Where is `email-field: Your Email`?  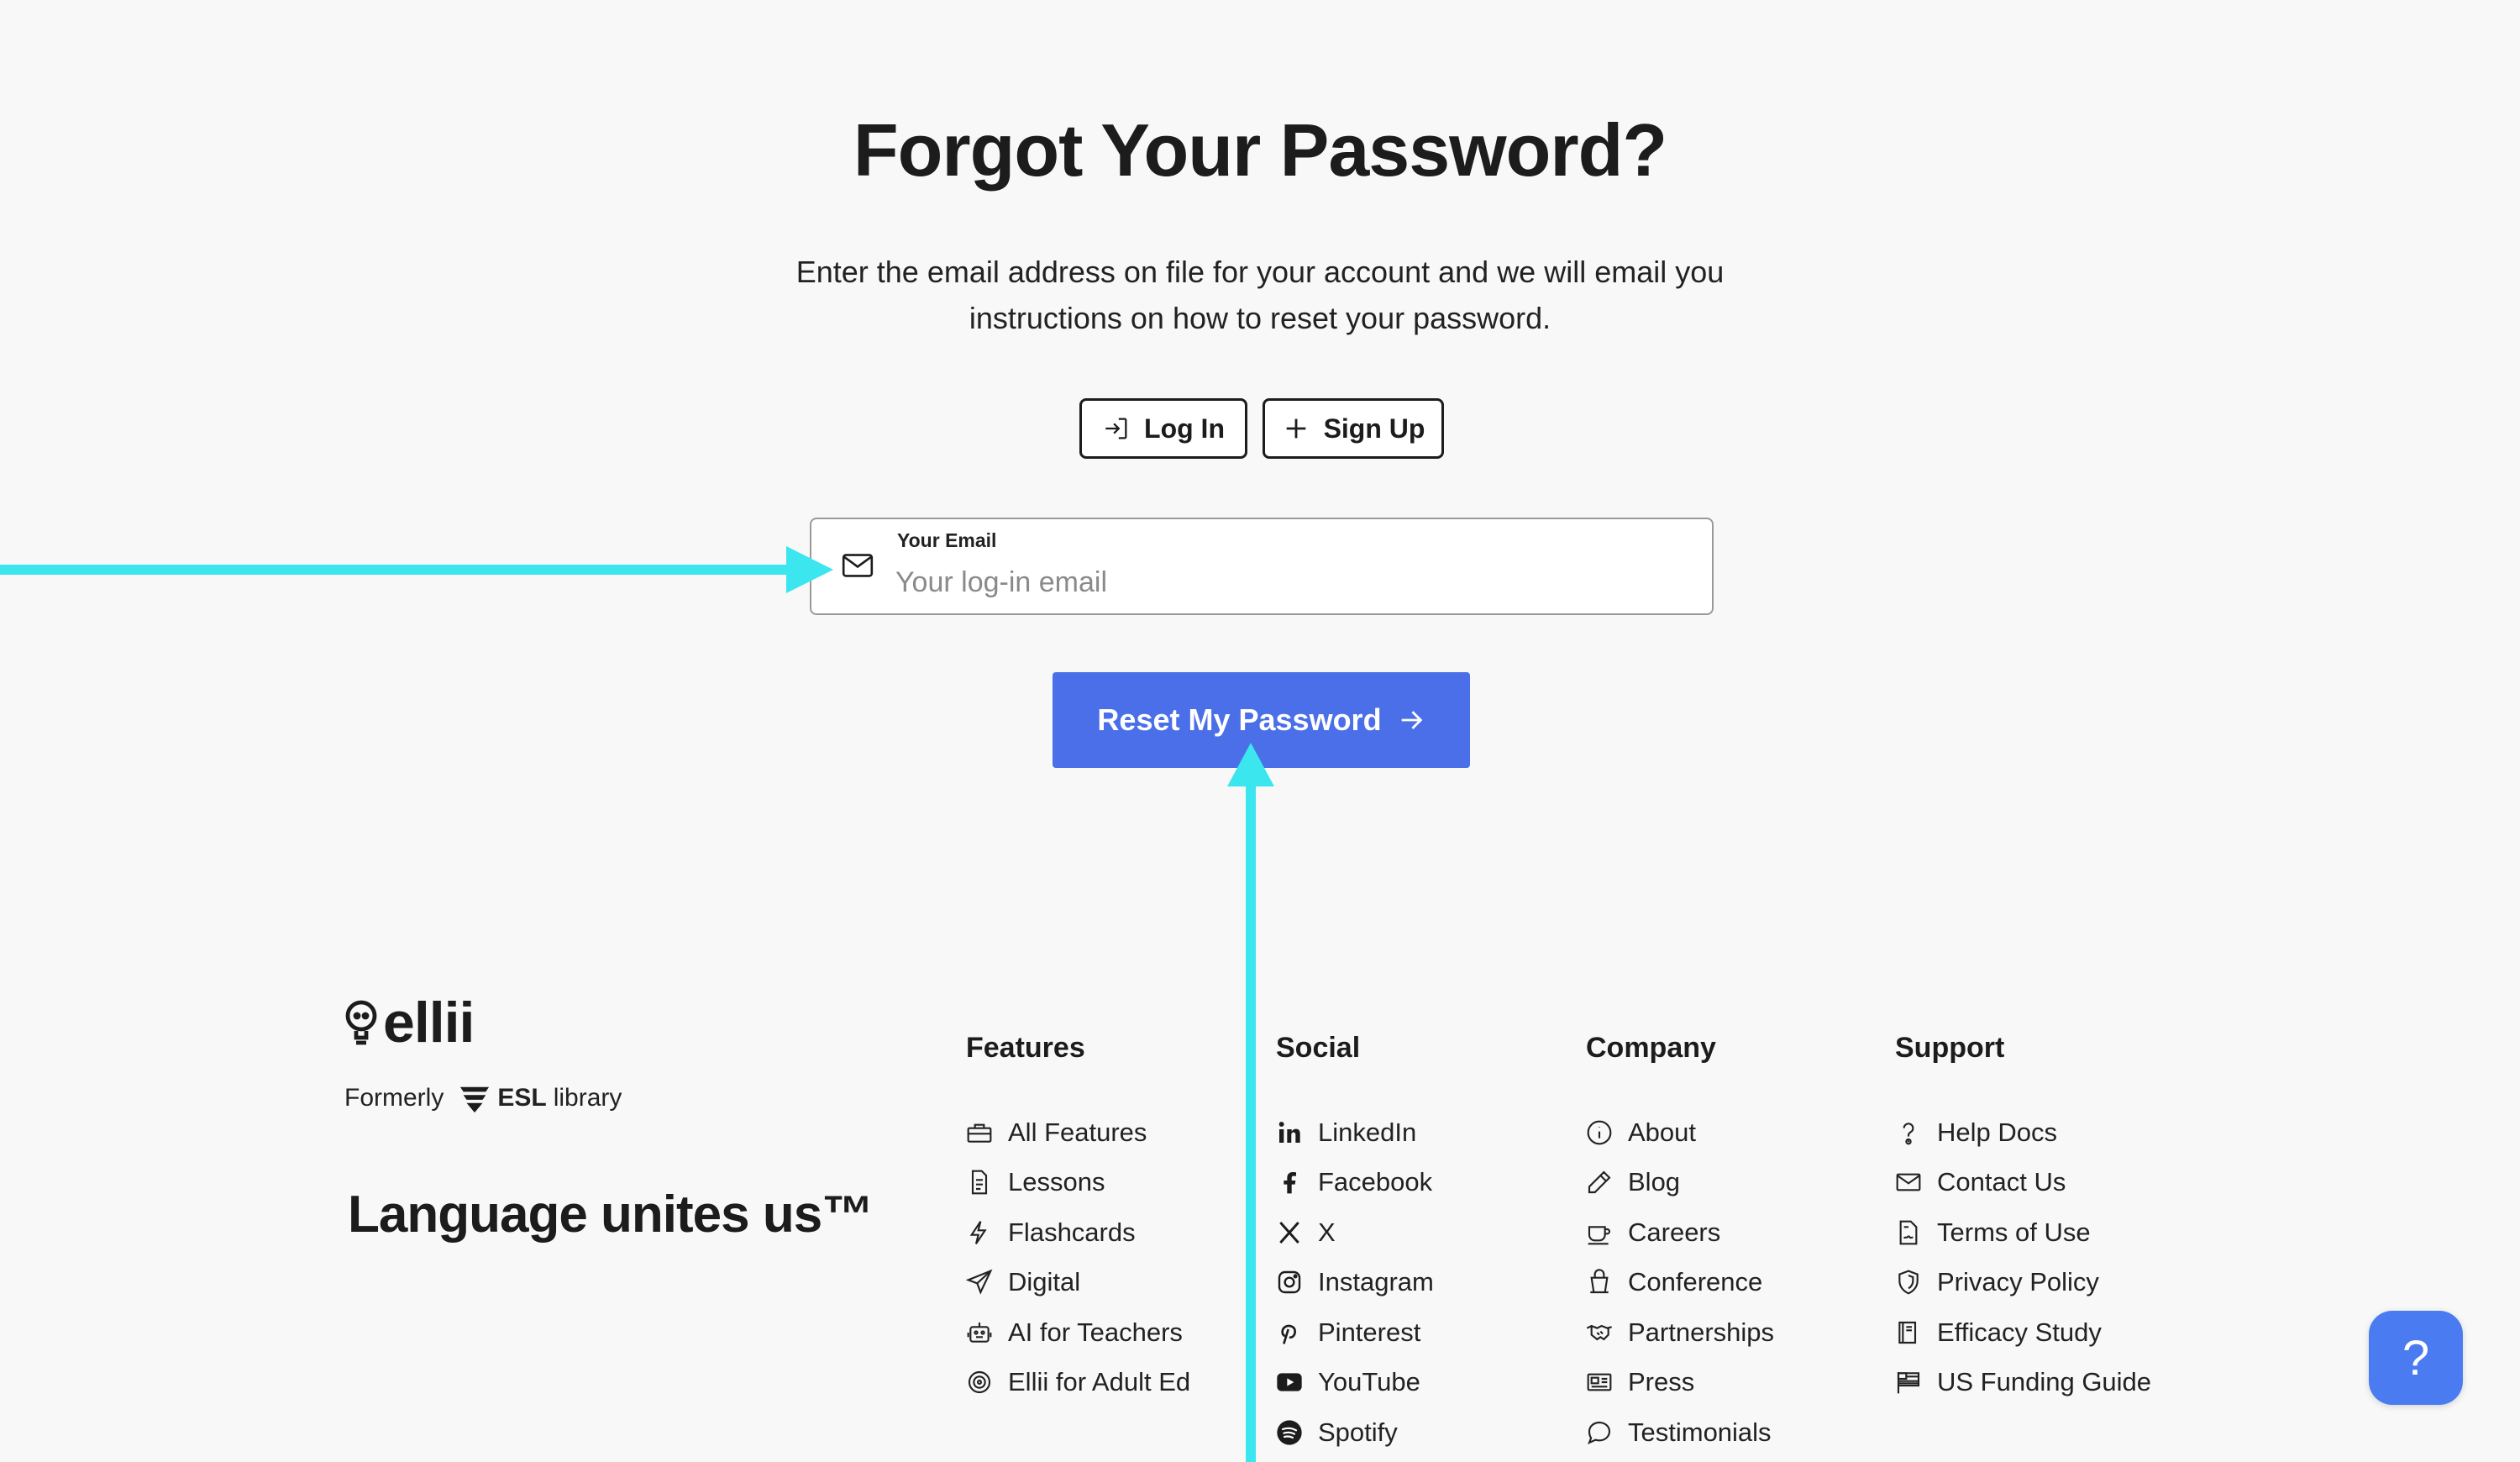 email-field: Your Email is located at coordinates (1262, 566).